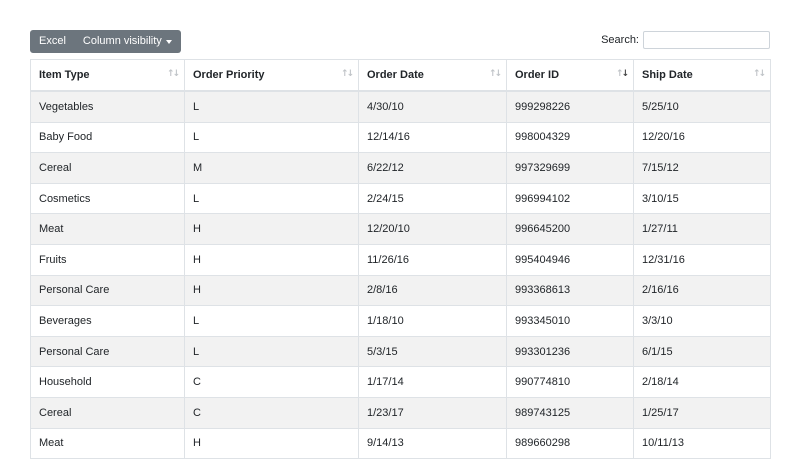  What do you see at coordinates (107, 382) in the screenshot?
I see `cell-item-type: Household` at bounding box center [107, 382].